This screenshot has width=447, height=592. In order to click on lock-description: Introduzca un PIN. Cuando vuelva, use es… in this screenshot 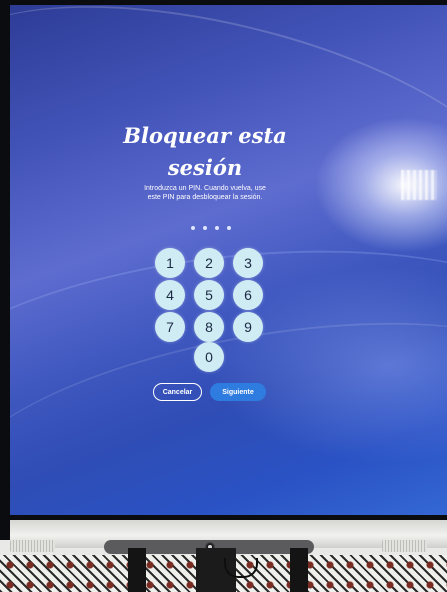, I will do `click(205, 193)`.